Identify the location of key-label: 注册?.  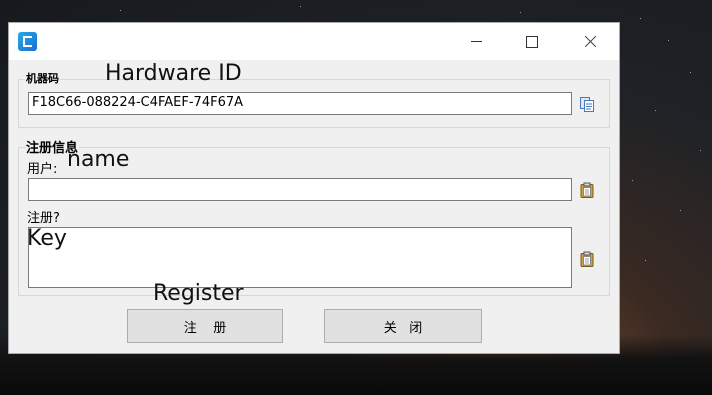
(43, 218).